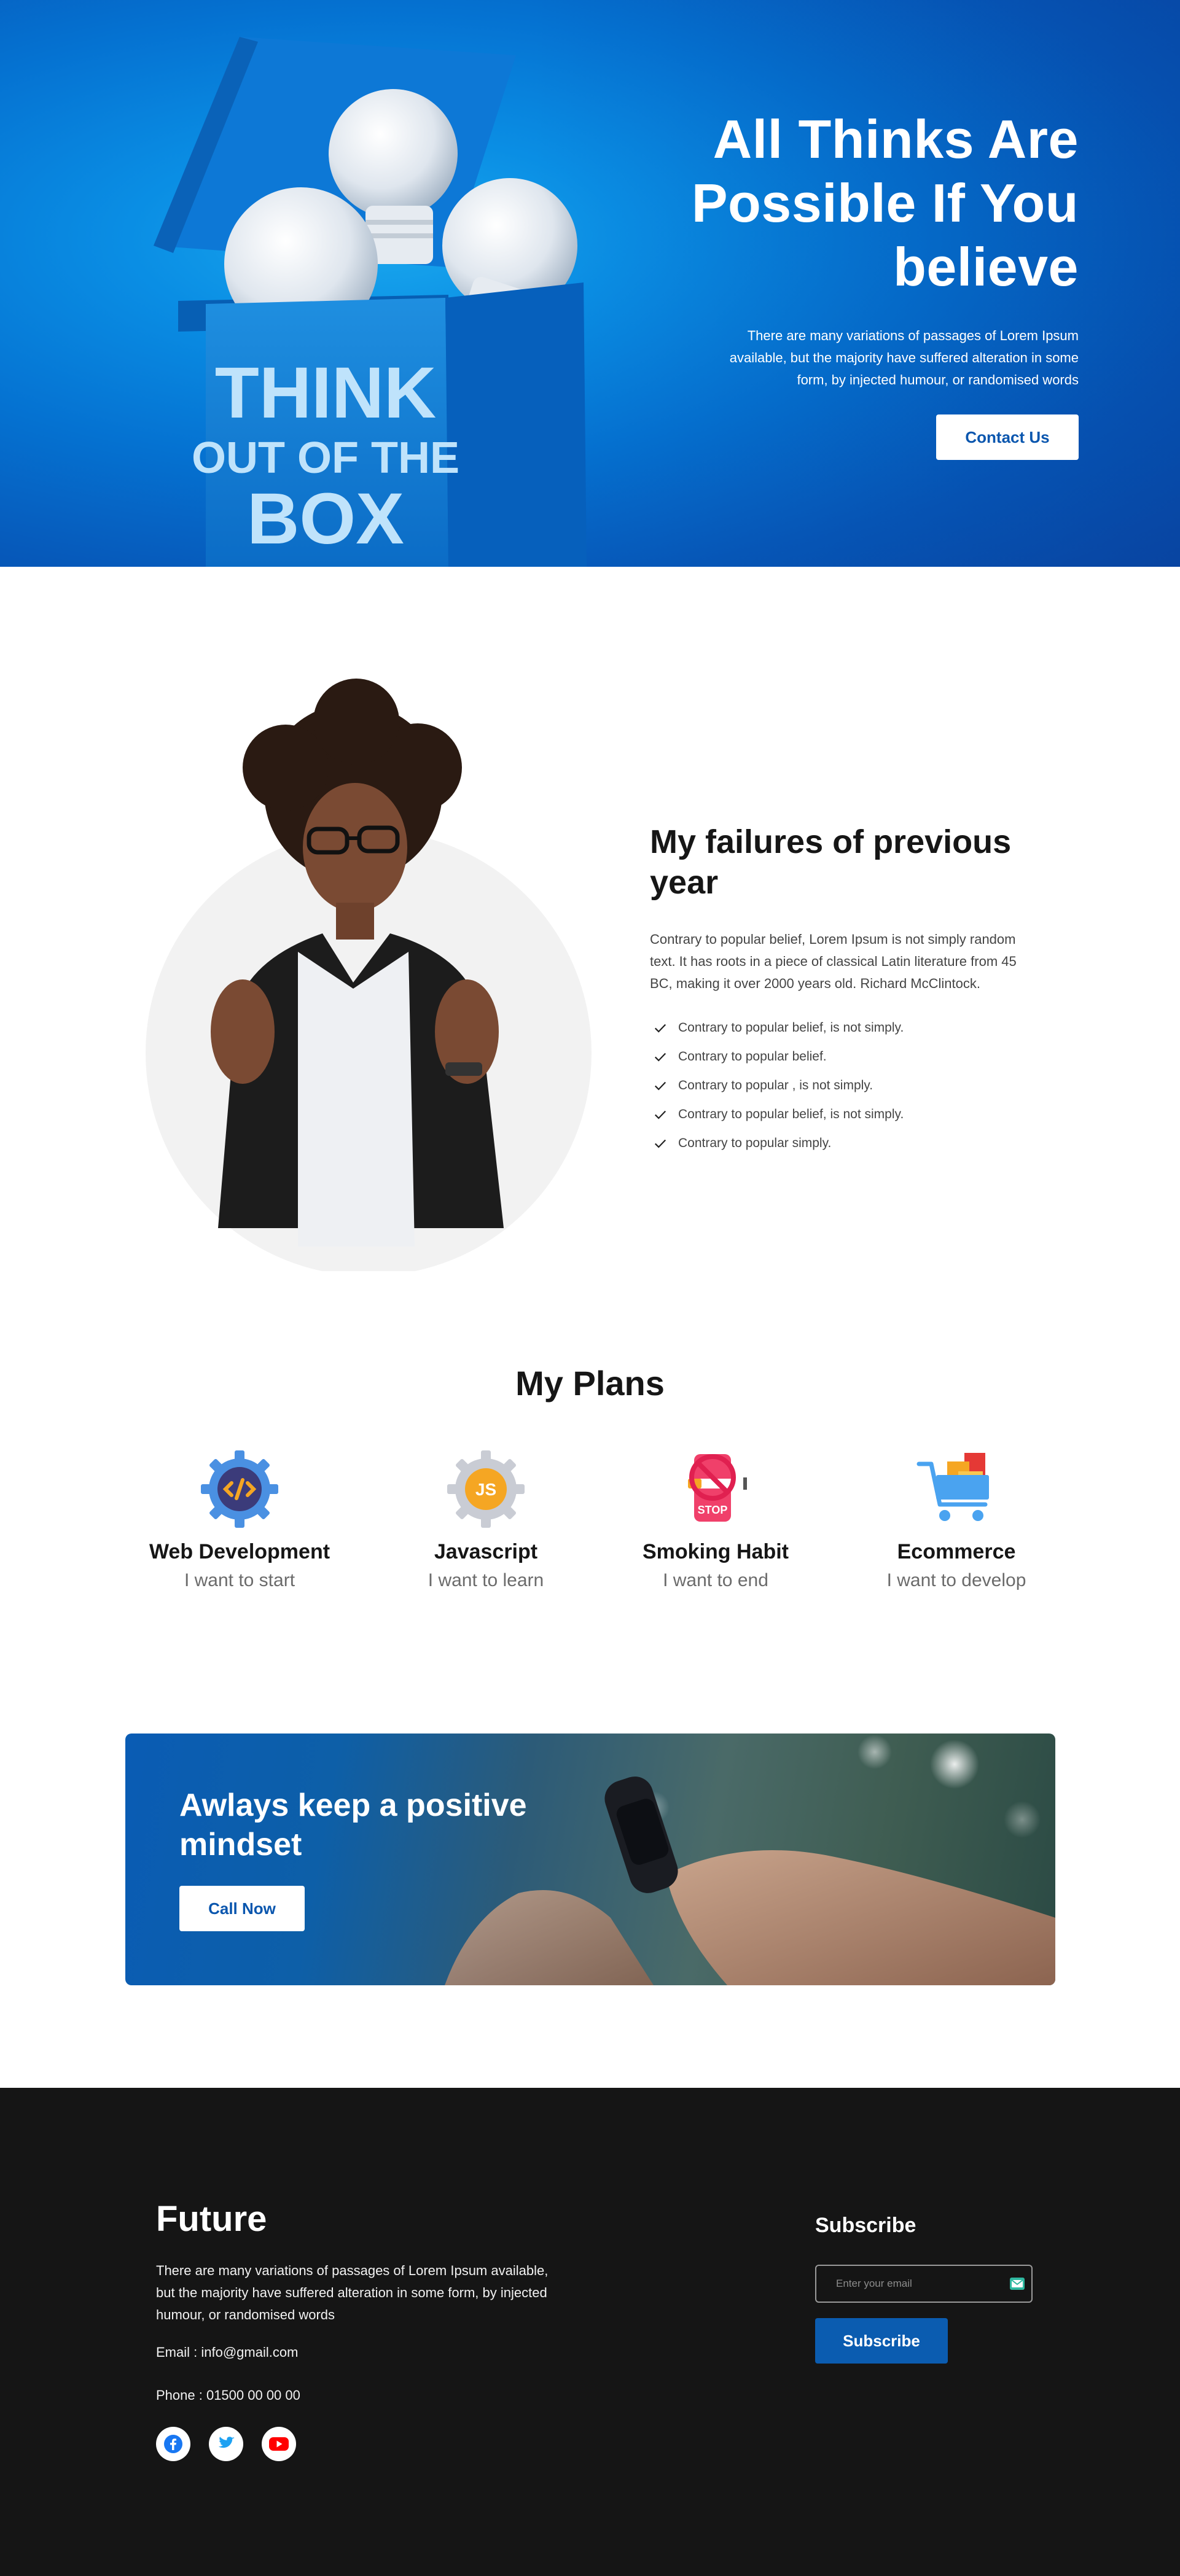  What do you see at coordinates (486, 1551) in the screenshot?
I see `plan-title: Javascript` at bounding box center [486, 1551].